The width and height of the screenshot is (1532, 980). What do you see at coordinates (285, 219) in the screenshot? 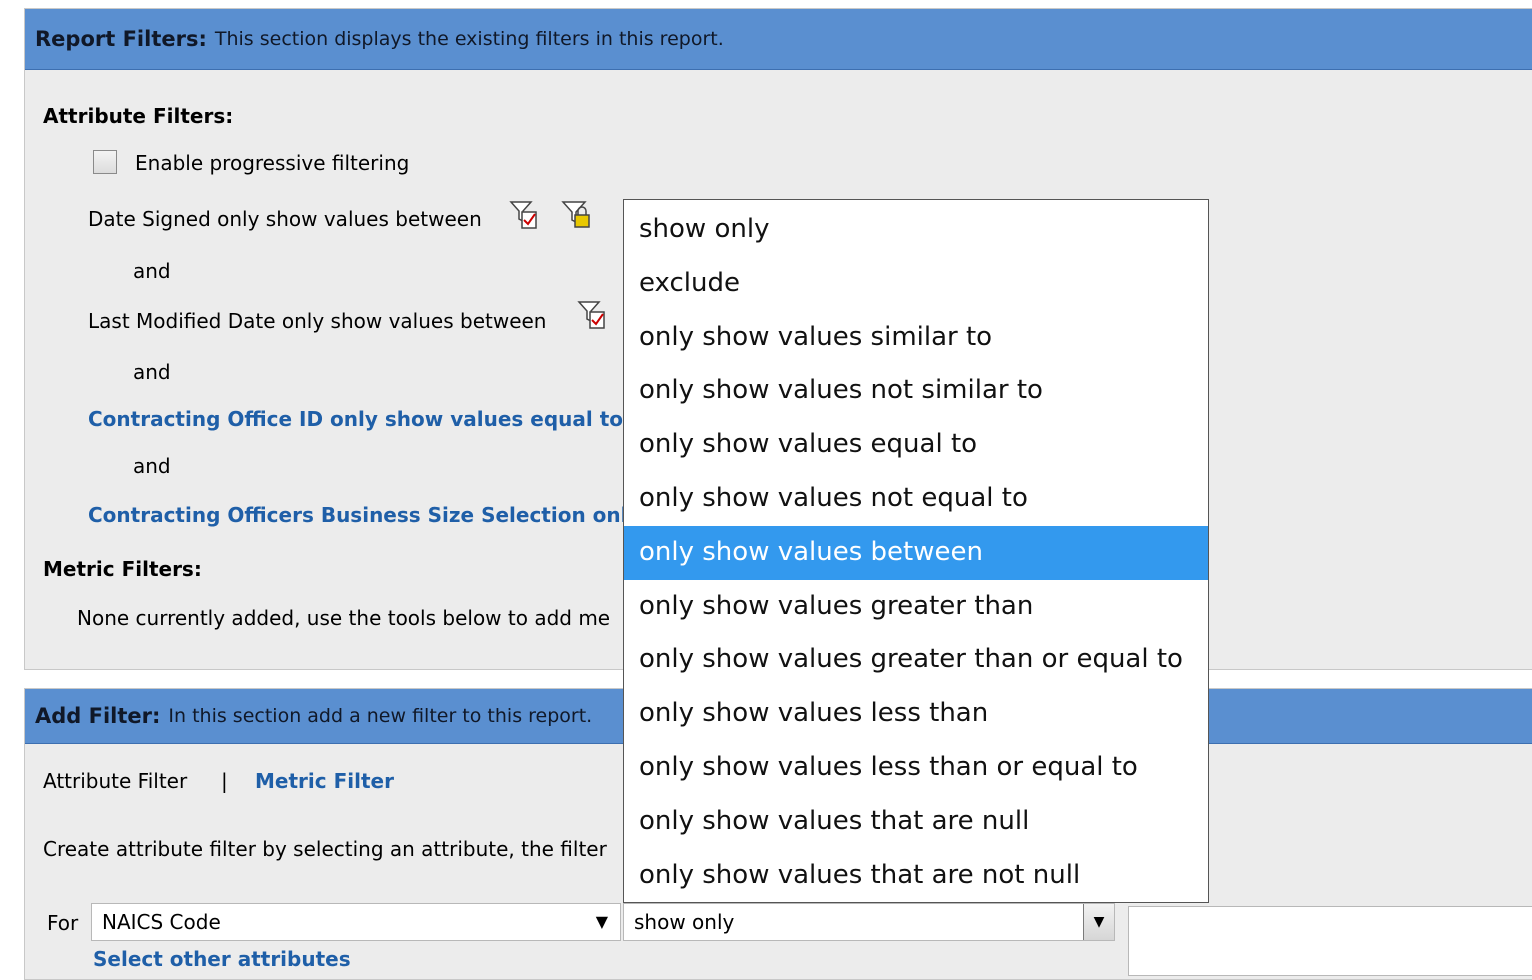
I see `filter-date-signed: Date Signed only show values between` at bounding box center [285, 219].